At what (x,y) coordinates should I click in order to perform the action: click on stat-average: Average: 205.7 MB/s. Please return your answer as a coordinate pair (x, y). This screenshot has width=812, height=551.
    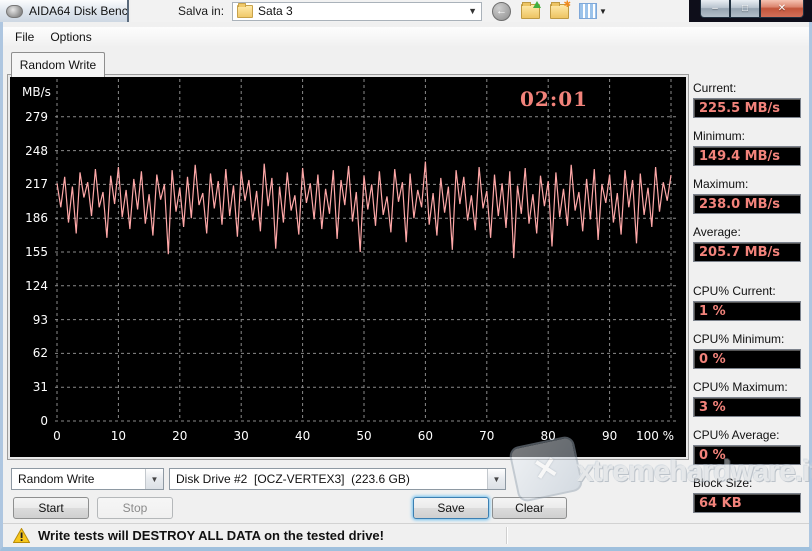
    Looking at the image, I should click on (752, 243).